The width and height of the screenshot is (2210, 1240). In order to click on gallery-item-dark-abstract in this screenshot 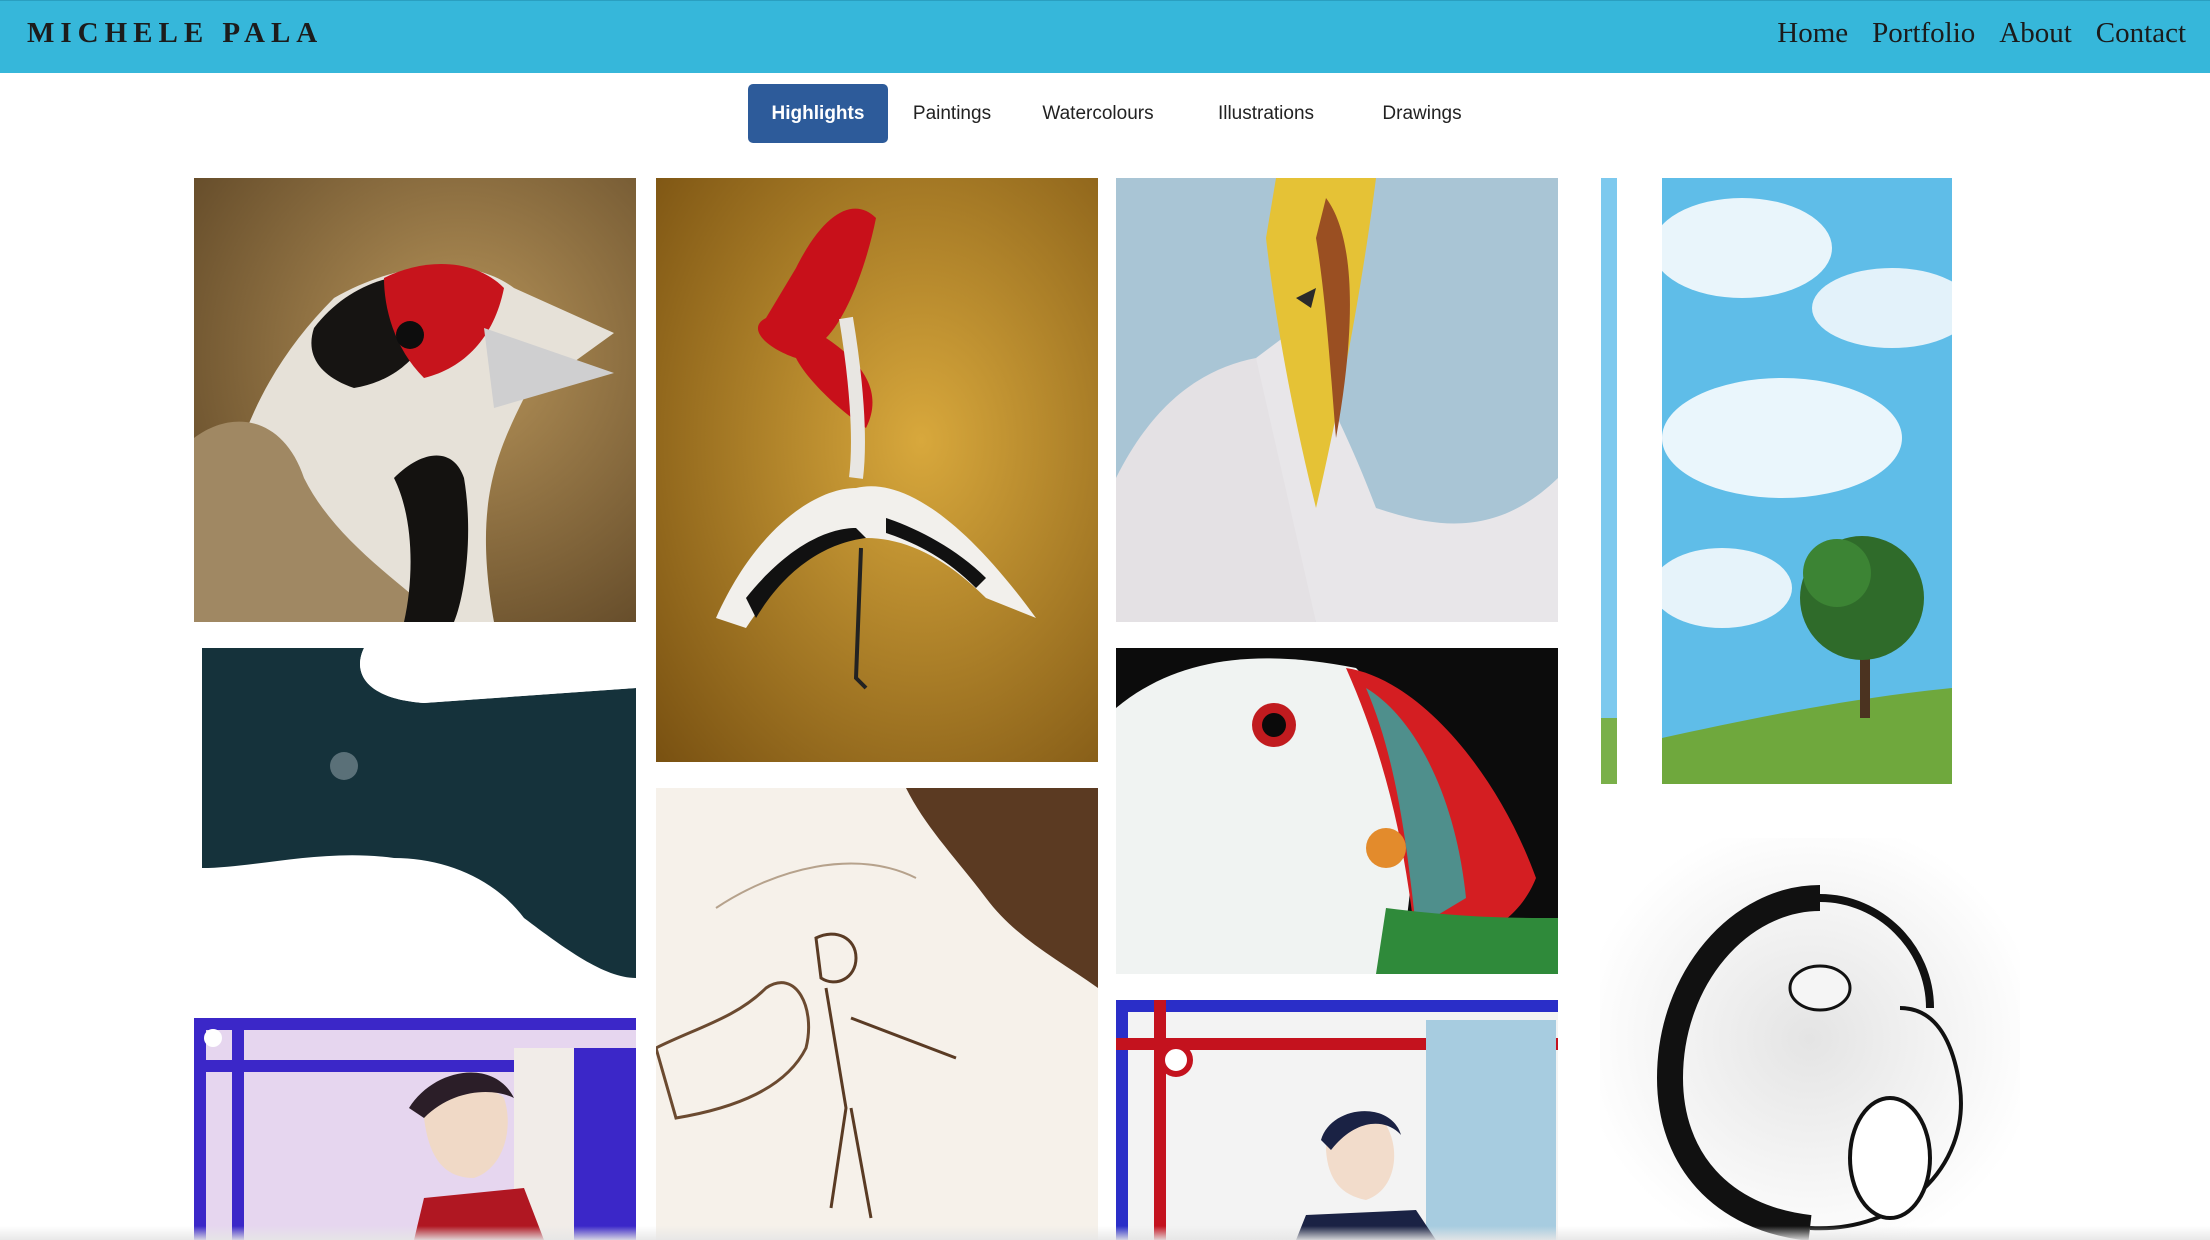, I will do `click(415, 820)`.